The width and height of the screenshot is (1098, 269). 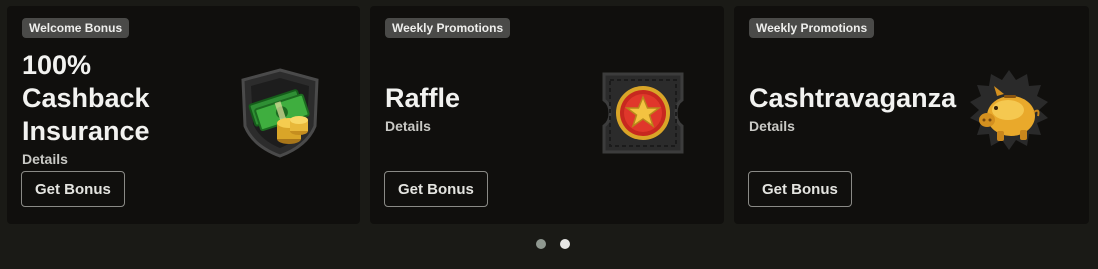 What do you see at coordinates (643, 113) in the screenshot?
I see `raffle-ticket-star-icon` at bounding box center [643, 113].